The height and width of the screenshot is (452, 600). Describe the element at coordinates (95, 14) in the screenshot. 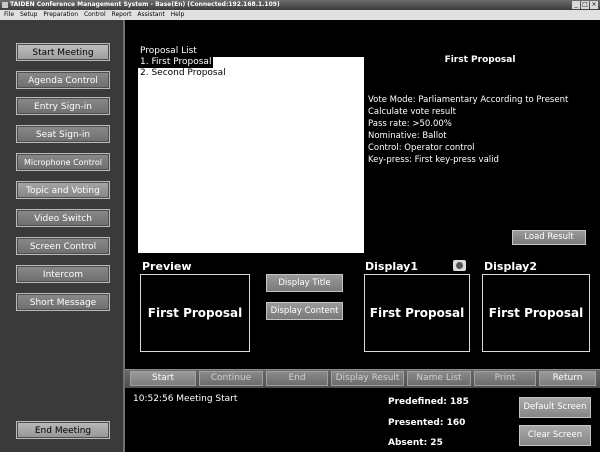

I see `menu-control: Control` at that location.